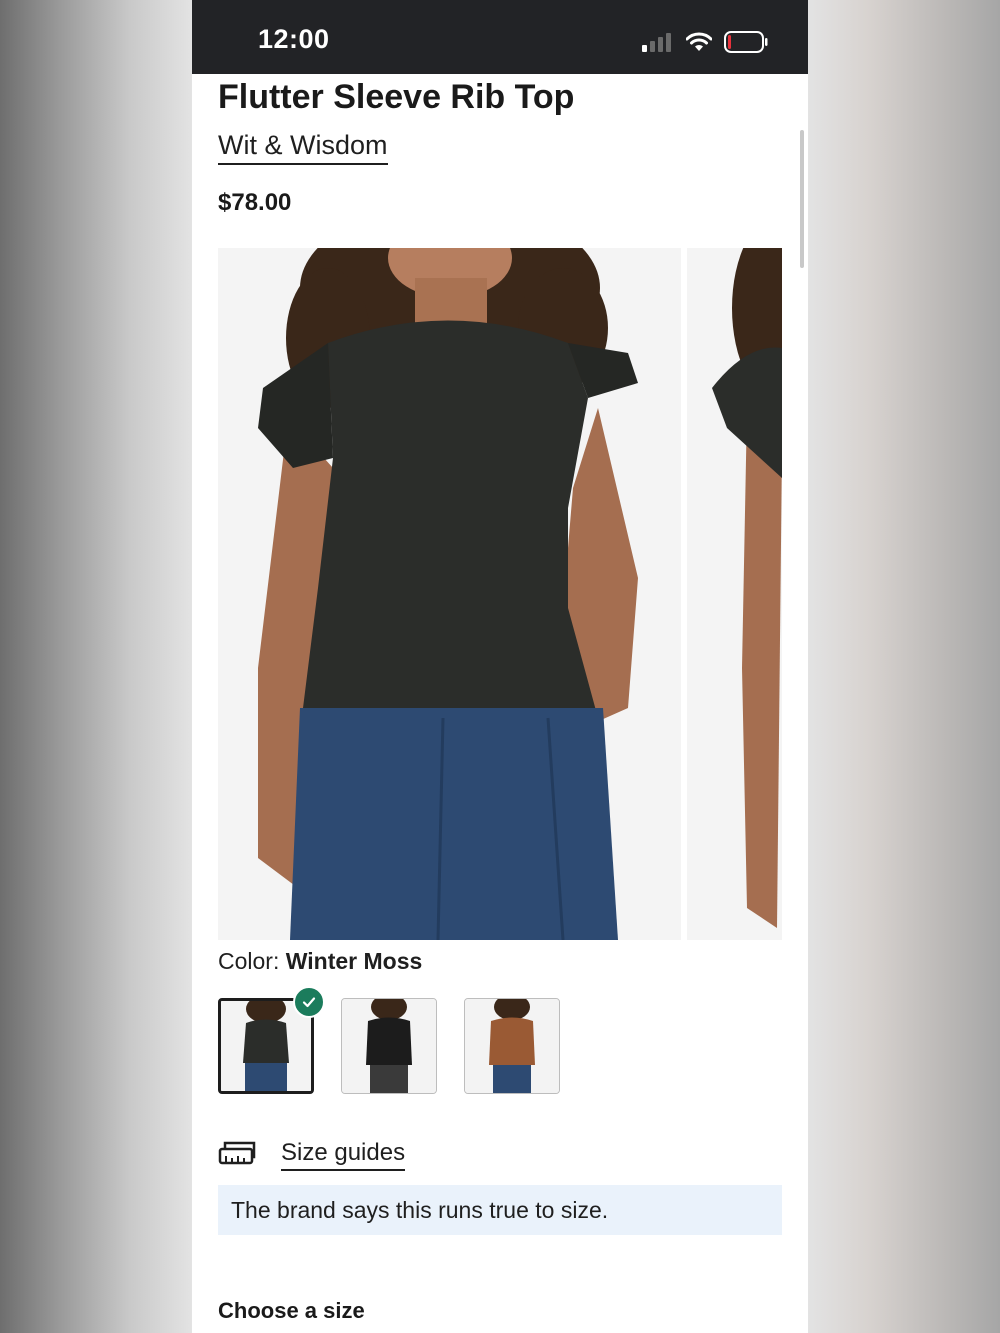  Describe the element at coordinates (699, 41) in the screenshot. I see `wifi-icon` at that location.